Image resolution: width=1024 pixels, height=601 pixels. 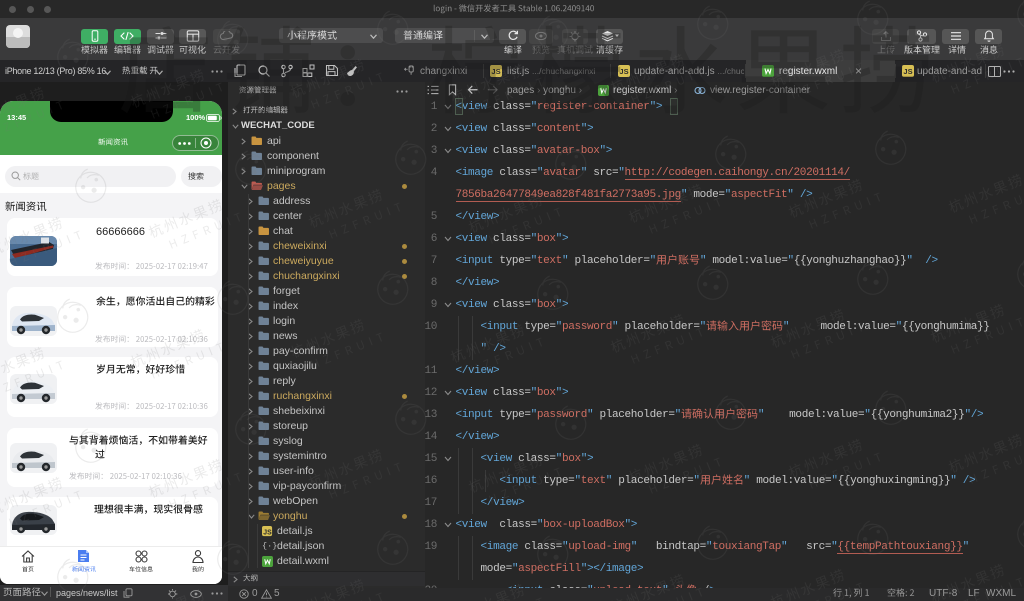 What do you see at coordinates (267, 532) in the screenshot?
I see `svg-text: JS` at bounding box center [267, 532].